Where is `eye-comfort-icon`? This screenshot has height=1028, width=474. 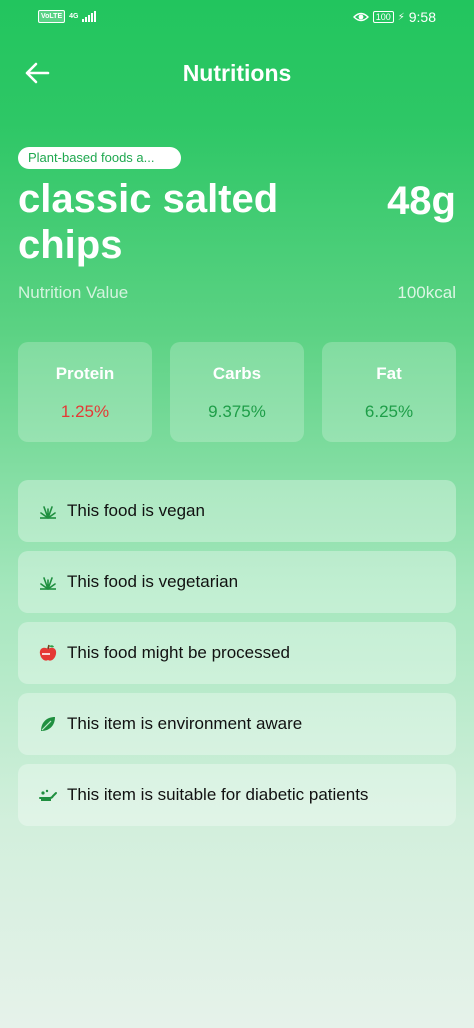 eye-comfort-icon is located at coordinates (360, 17).